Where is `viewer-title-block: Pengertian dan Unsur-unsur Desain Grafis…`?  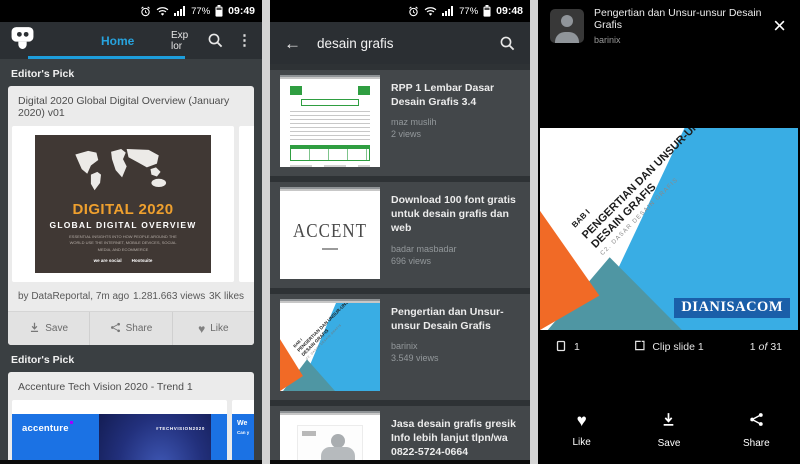 viewer-title-block: Pengertian dan Unsur-unsur Desain Grafis… is located at coordinates (678, 26).